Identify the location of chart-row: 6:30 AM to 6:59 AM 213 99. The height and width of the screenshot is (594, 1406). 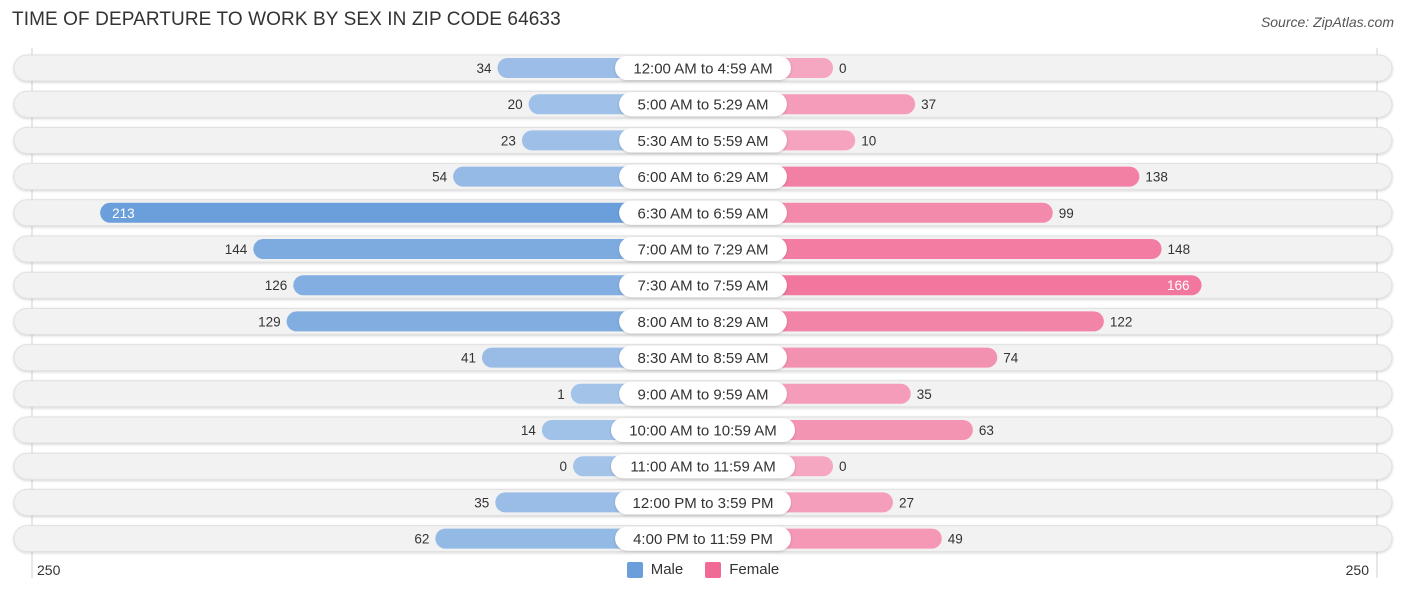
(703, 213).